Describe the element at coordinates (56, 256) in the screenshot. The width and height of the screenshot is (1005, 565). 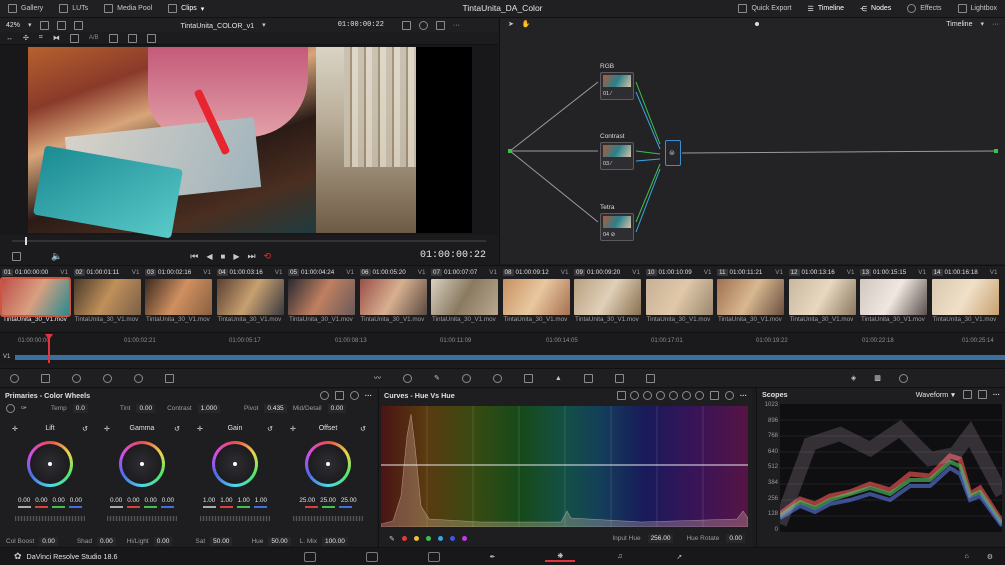
I see `volume-icon: 🔈` at that location.